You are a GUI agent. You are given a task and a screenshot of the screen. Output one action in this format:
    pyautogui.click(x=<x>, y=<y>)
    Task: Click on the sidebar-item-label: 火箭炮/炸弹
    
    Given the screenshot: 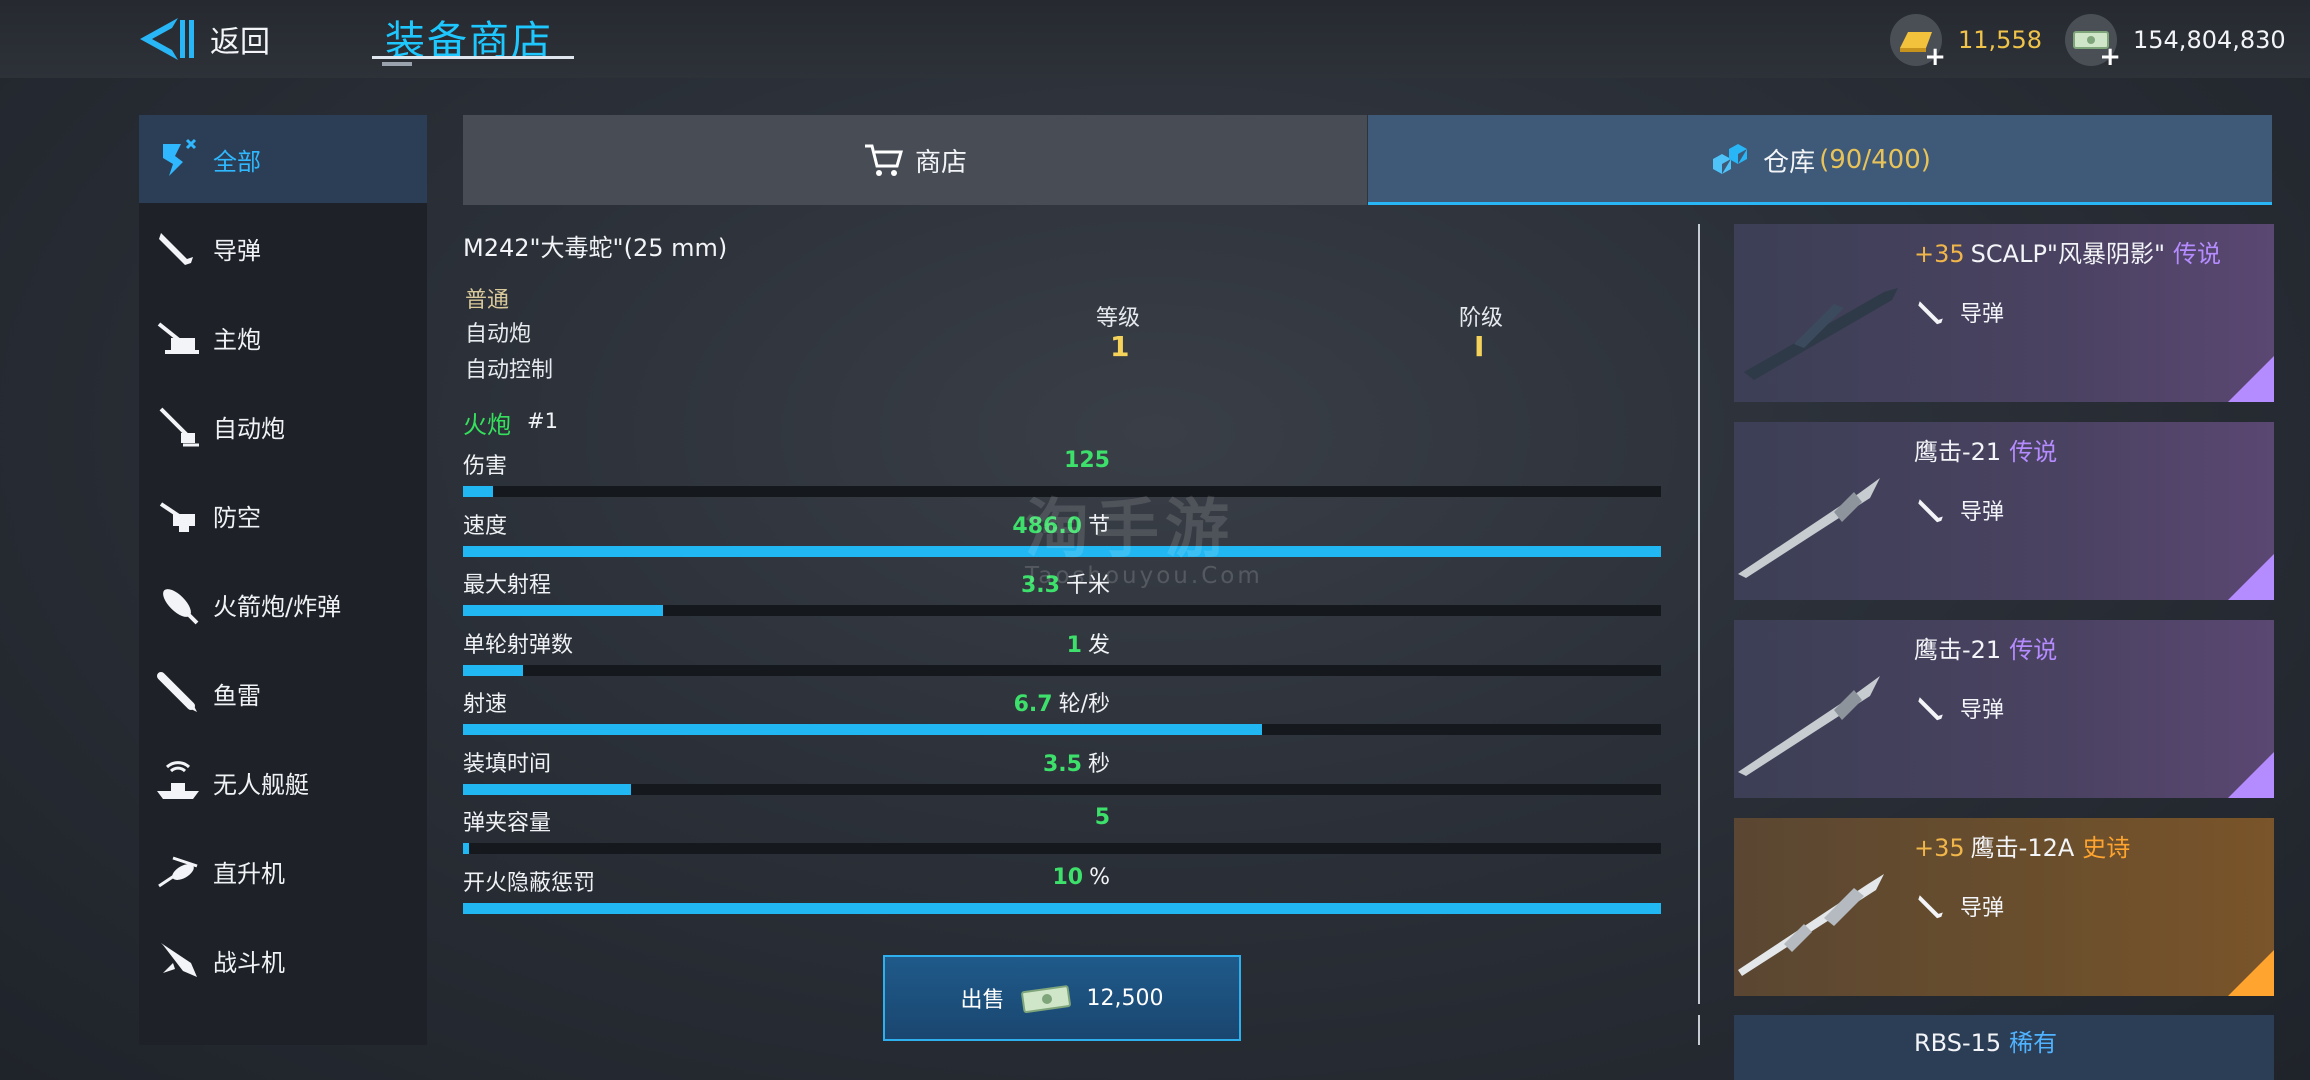 What is the action you would take?
    pyautogui.click(x=277, y=606)
    